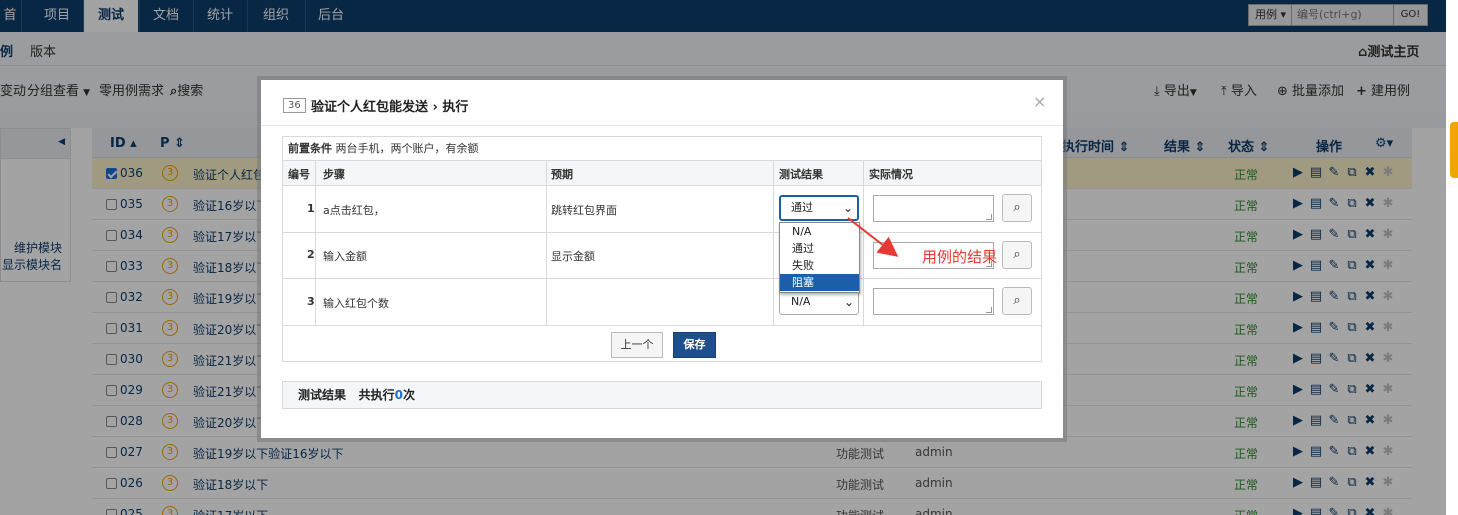  I want to click on modal-title: 验证个人红包能发送 › 执行, so click(389, 105).